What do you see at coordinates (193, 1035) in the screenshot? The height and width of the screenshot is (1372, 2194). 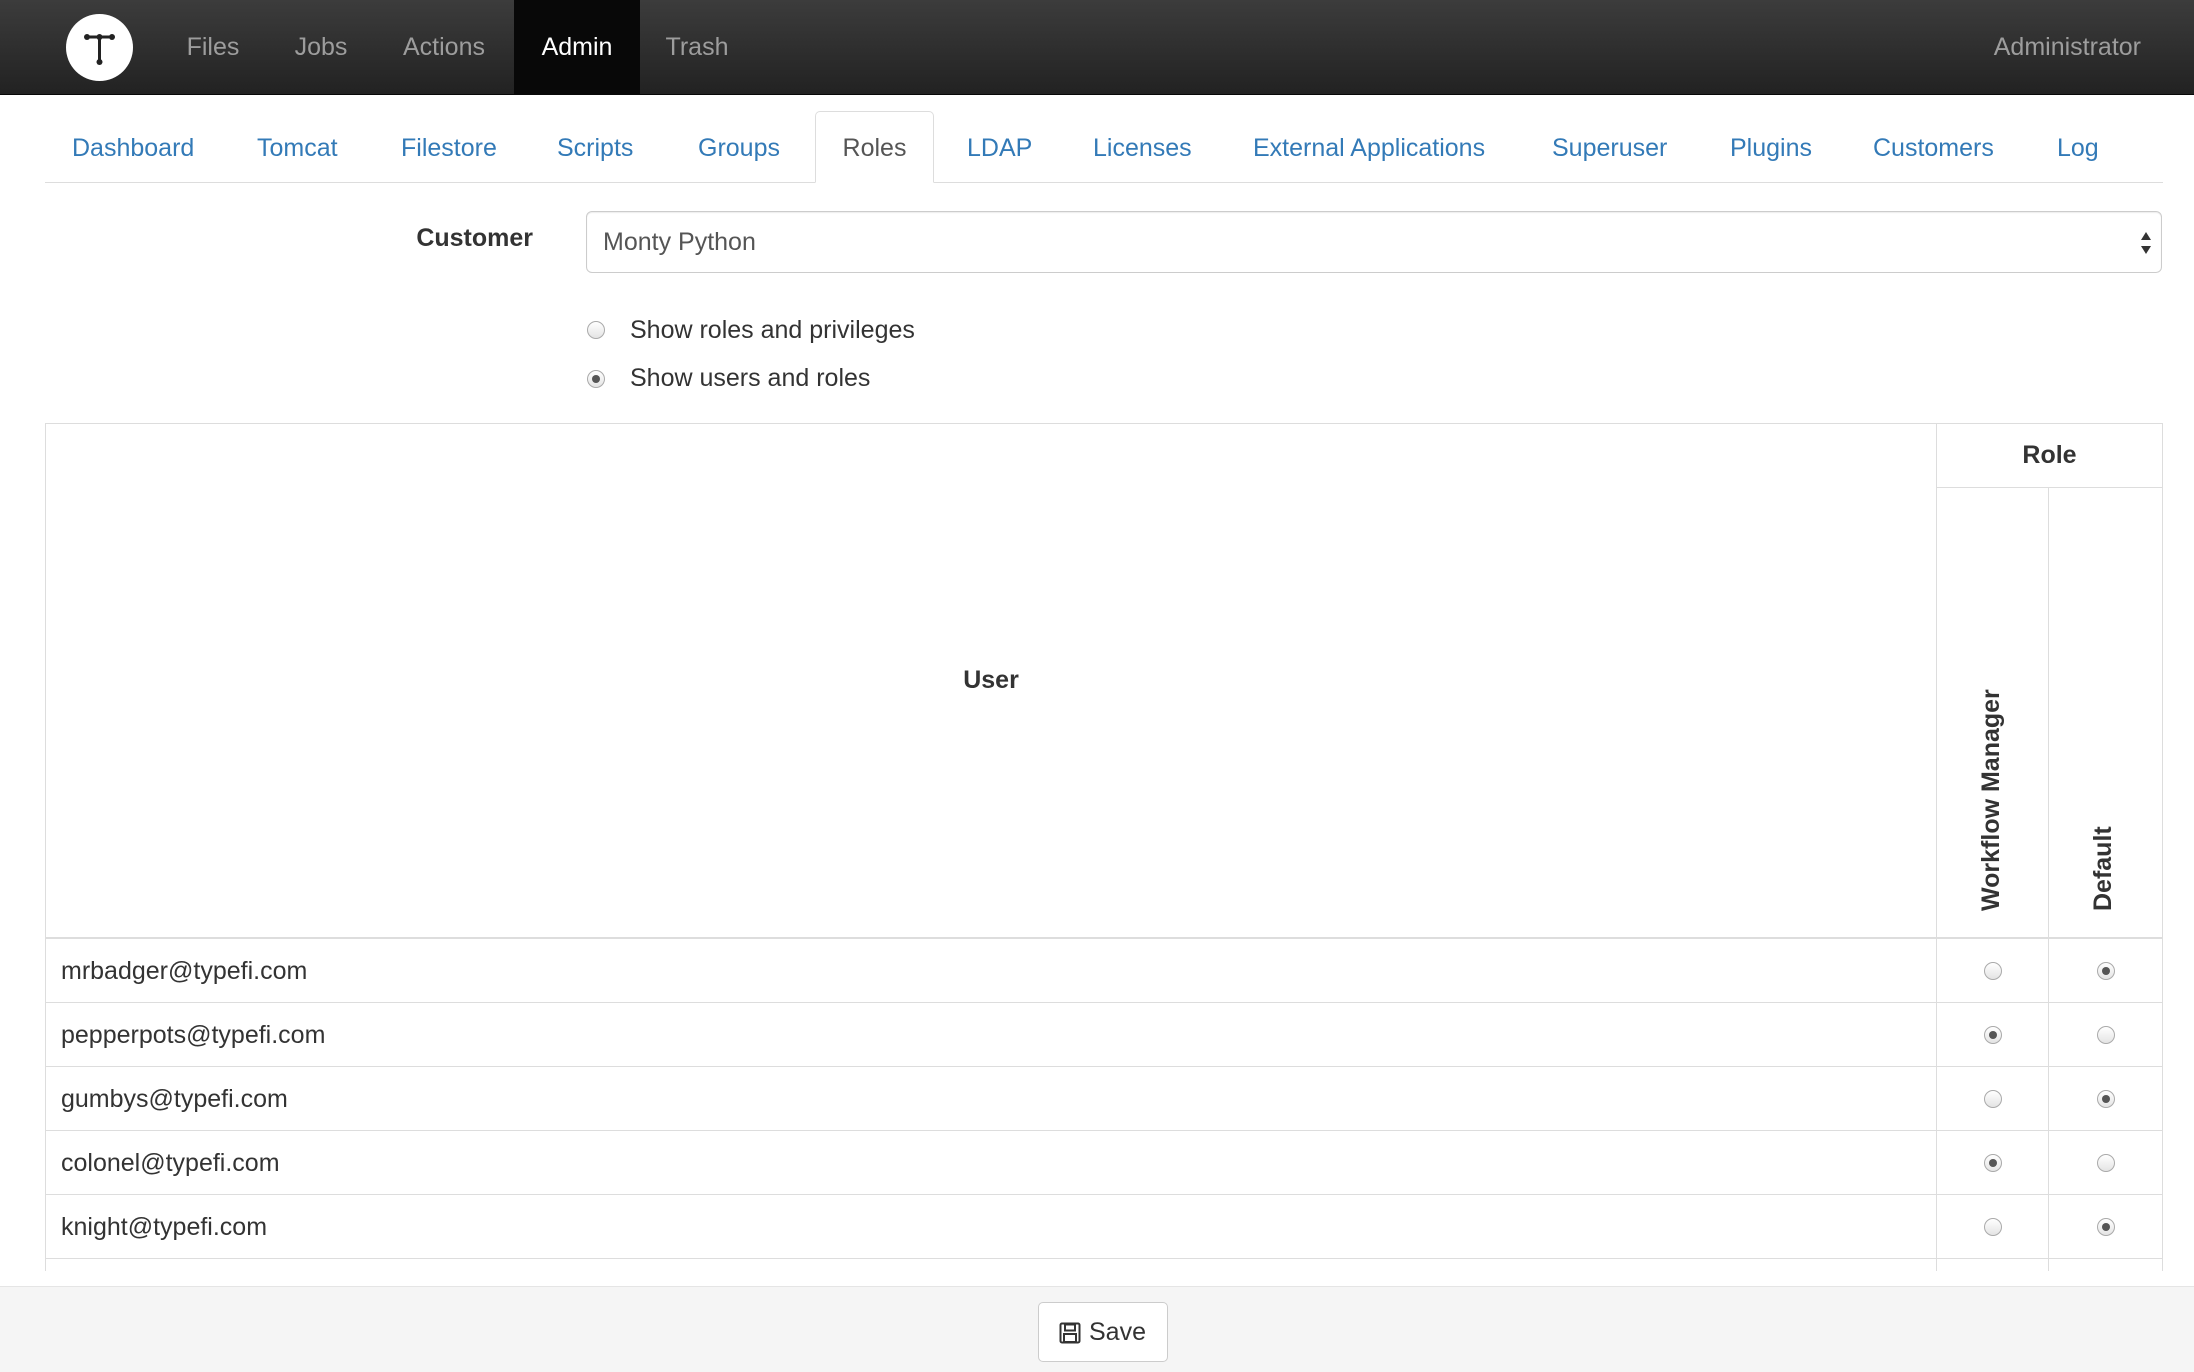 I see `user-email: pepperpots@typefi.com` at bounding box center [193, 1035].